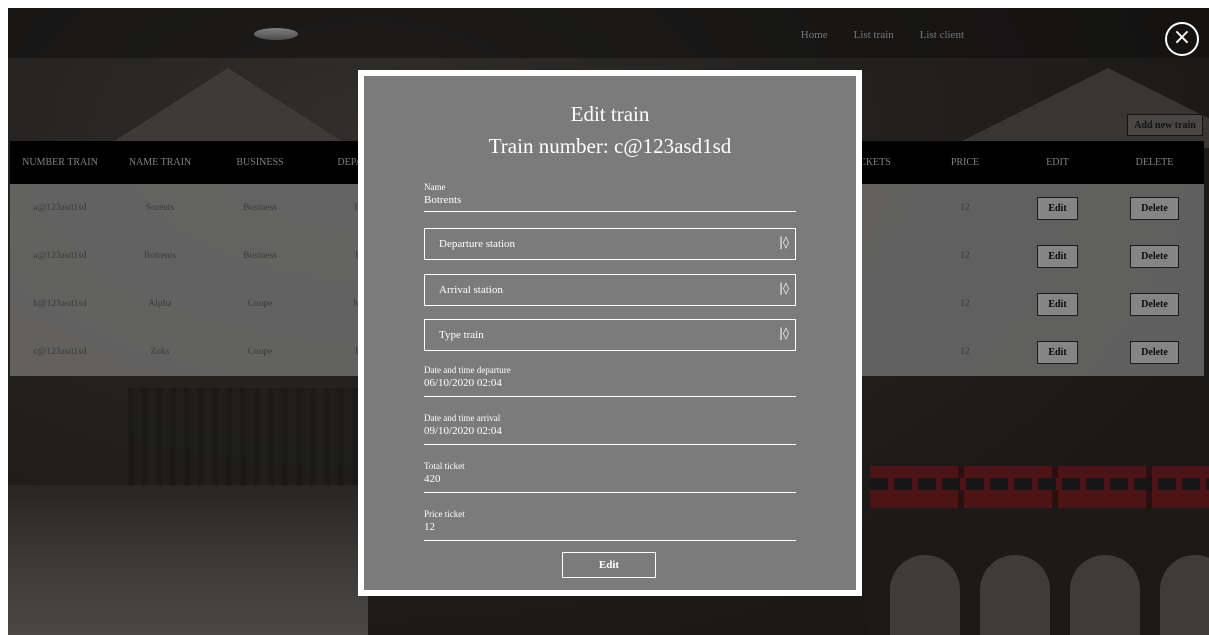 The height and width of the screenshot is (635, 1209). I want to click on departure-station-select: Departure station |◊, so click(610, 244).